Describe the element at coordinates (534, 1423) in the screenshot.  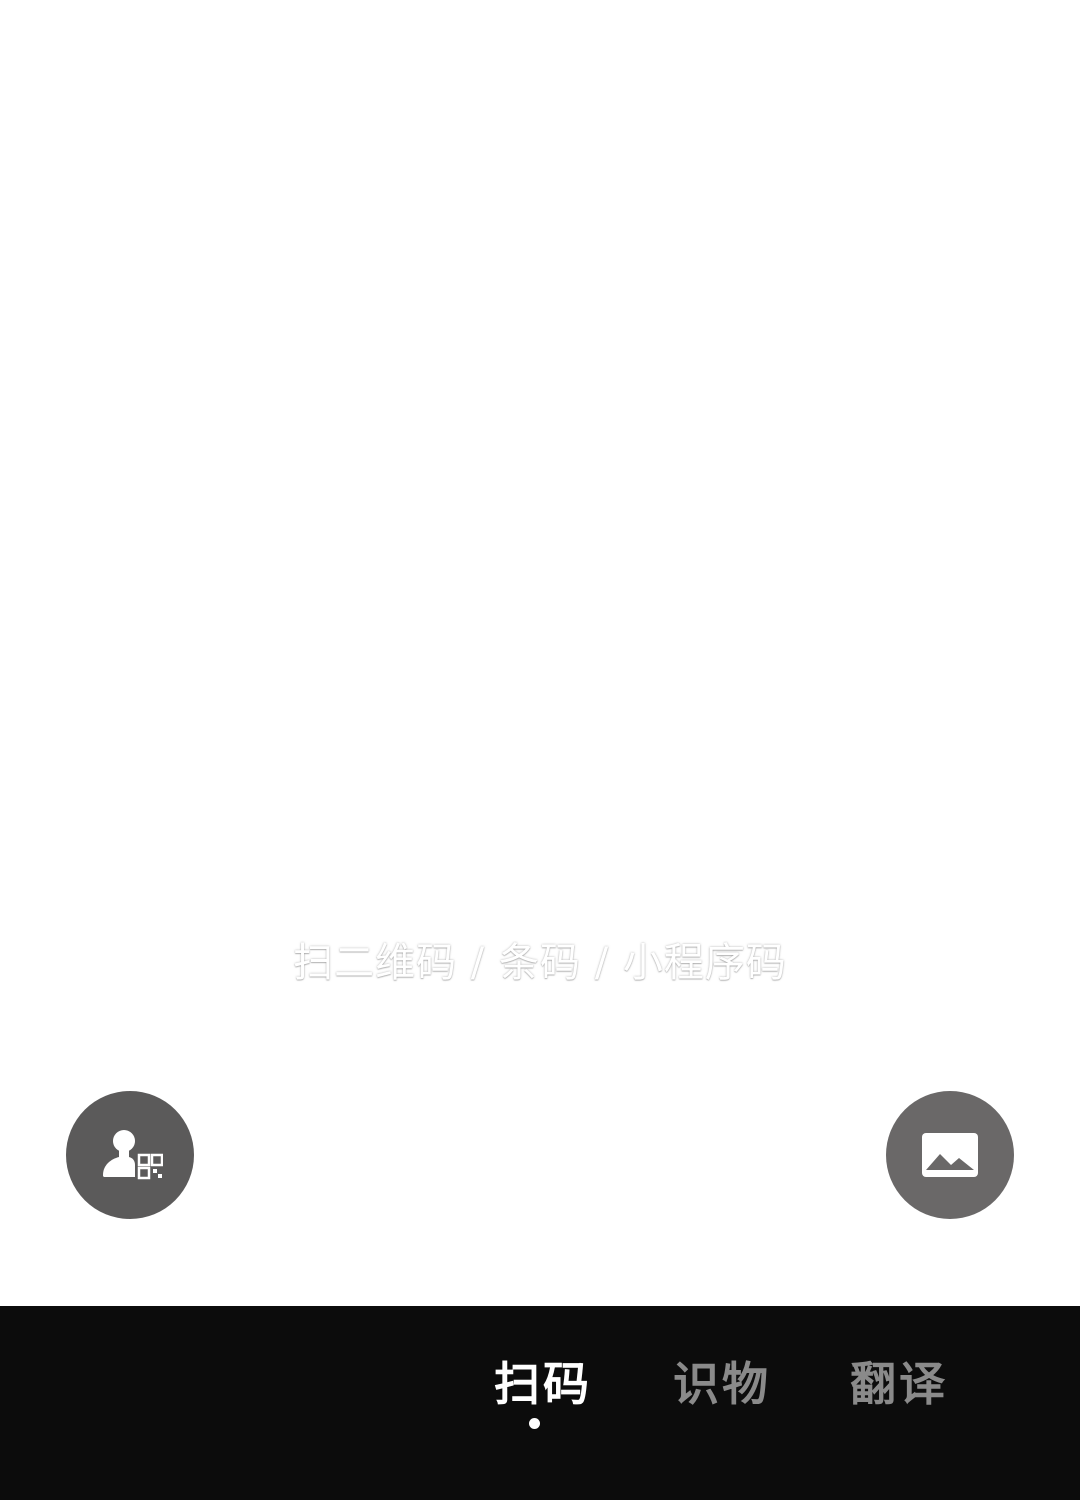
I see `active-tab-indicator` at that location.